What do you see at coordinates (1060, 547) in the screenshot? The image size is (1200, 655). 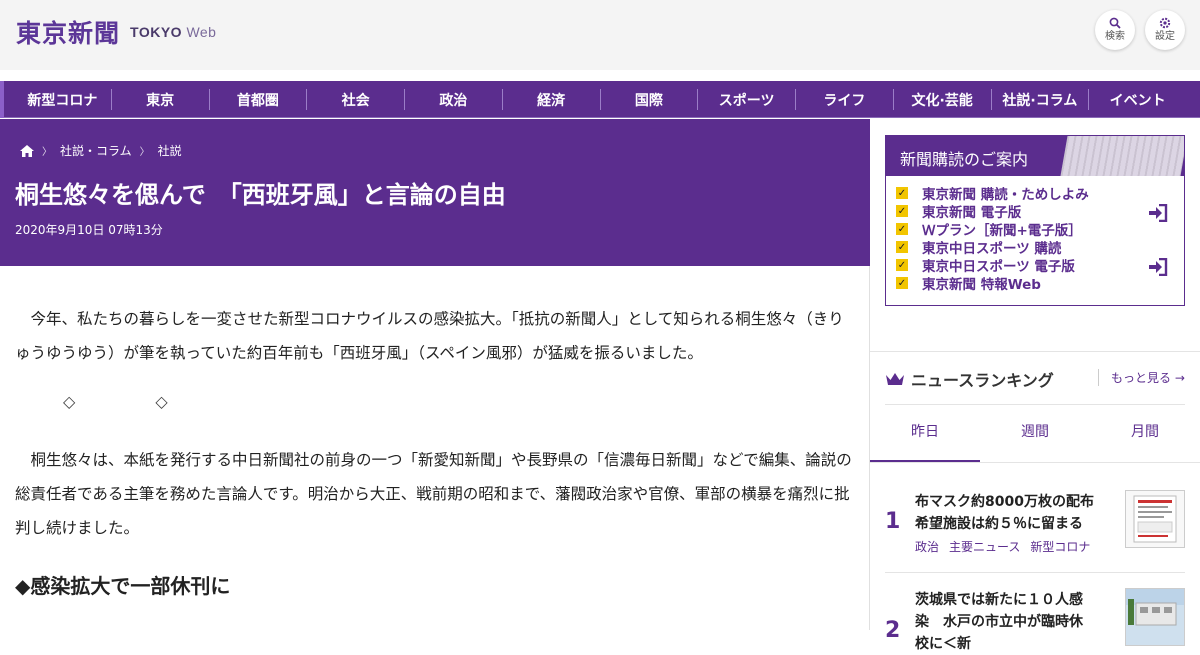 I see `tag-link: 新型コロナ` at bounding box center [1060, 547].